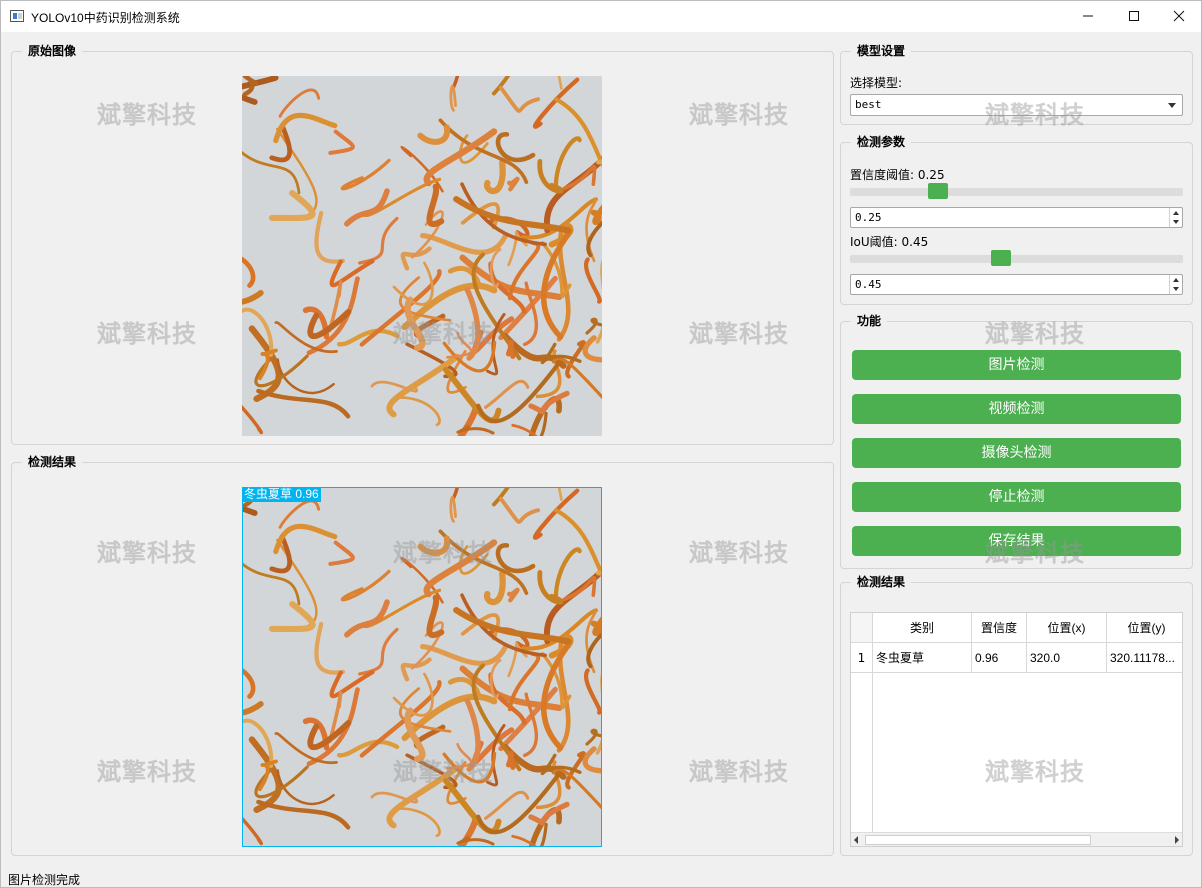  Describe the element at coordinates (1067, 658) in the screenshot. I see `table-cell-x: 320.0` at that location.